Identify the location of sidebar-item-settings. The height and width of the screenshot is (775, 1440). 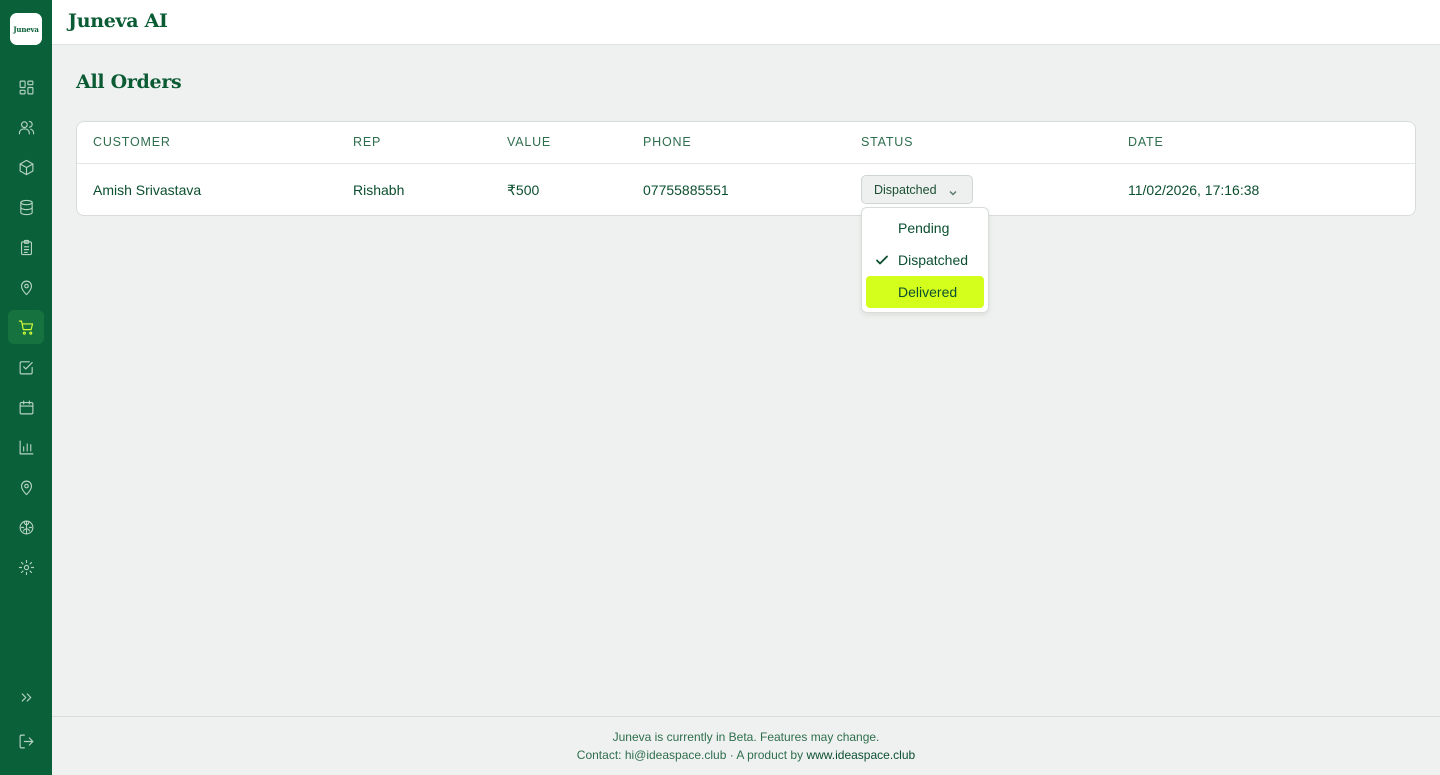
(26, 567).